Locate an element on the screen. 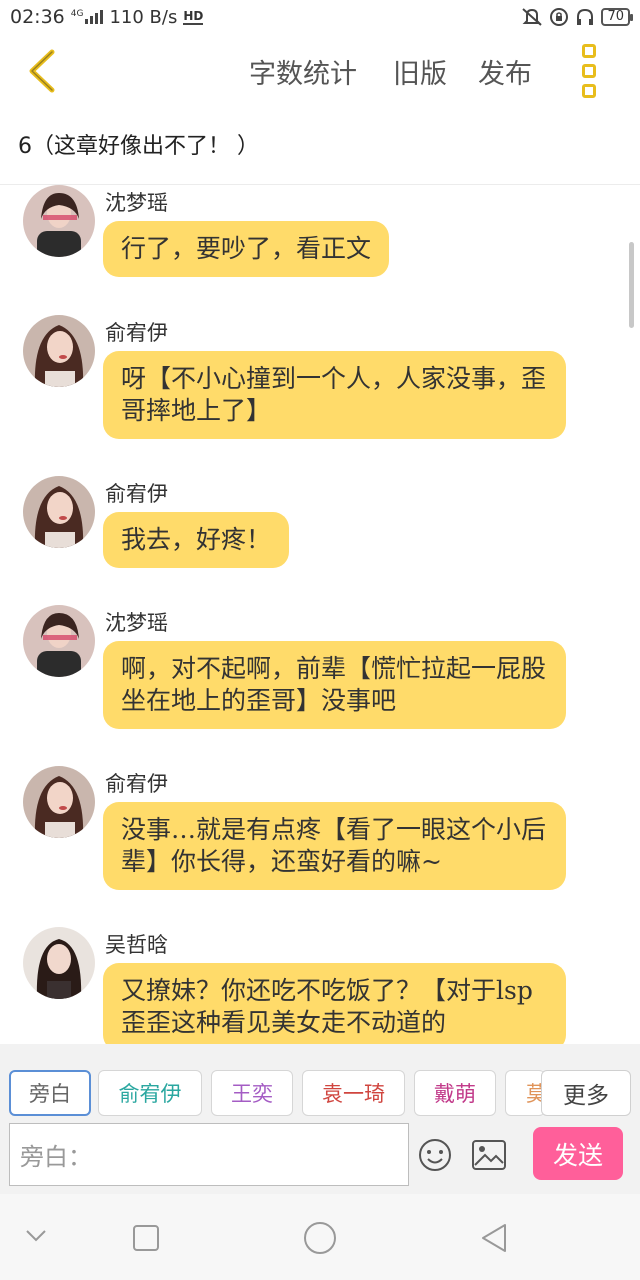 This screenshot has width=640, height=1280. back-arrow-icon is located at coordinates (42, 71).